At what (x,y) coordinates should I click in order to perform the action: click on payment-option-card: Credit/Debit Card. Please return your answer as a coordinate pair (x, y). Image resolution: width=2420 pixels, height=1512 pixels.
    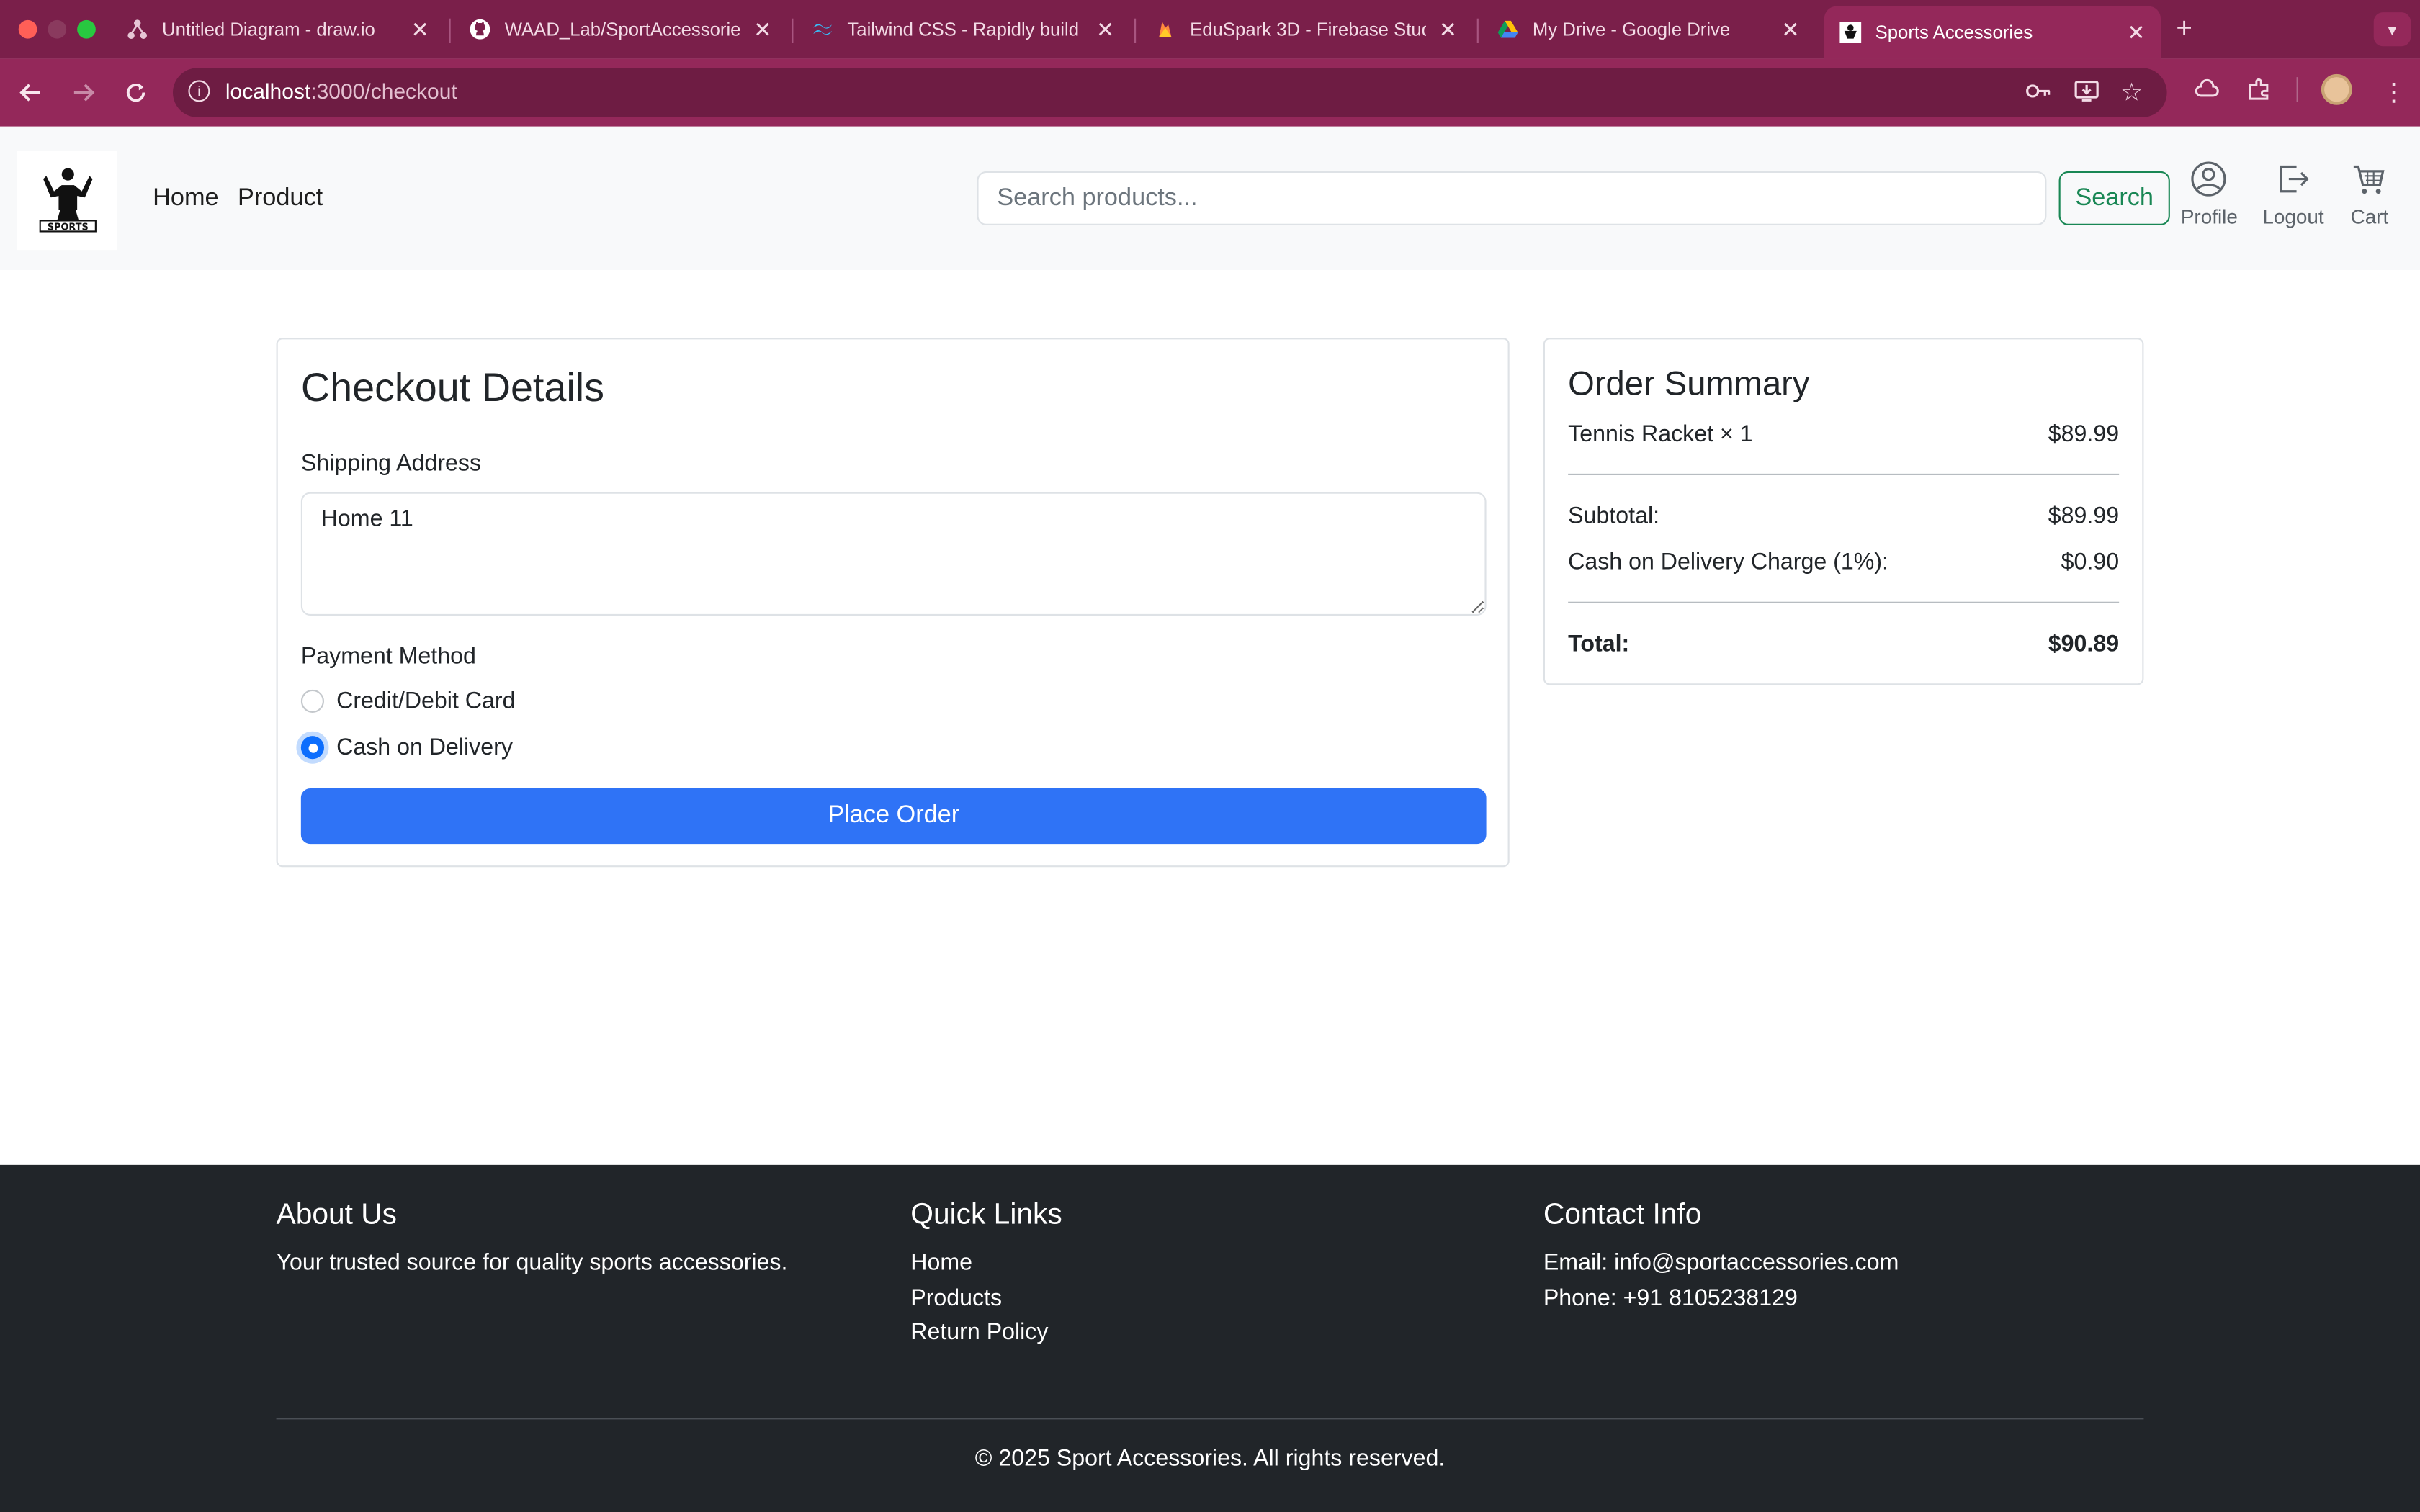
    Looking at the image, I should click on (407, 701).